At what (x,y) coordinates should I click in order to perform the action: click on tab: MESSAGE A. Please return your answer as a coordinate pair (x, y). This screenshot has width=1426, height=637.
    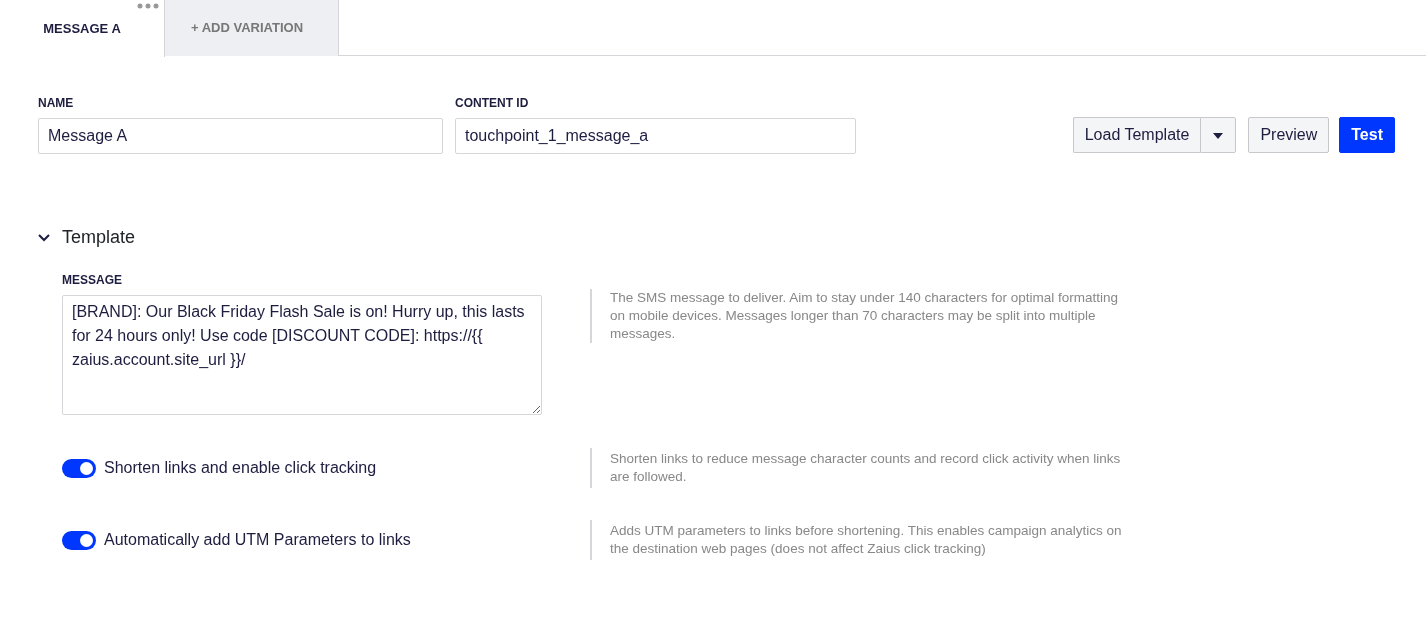
    Looking at the image, I should click on (82, 28).